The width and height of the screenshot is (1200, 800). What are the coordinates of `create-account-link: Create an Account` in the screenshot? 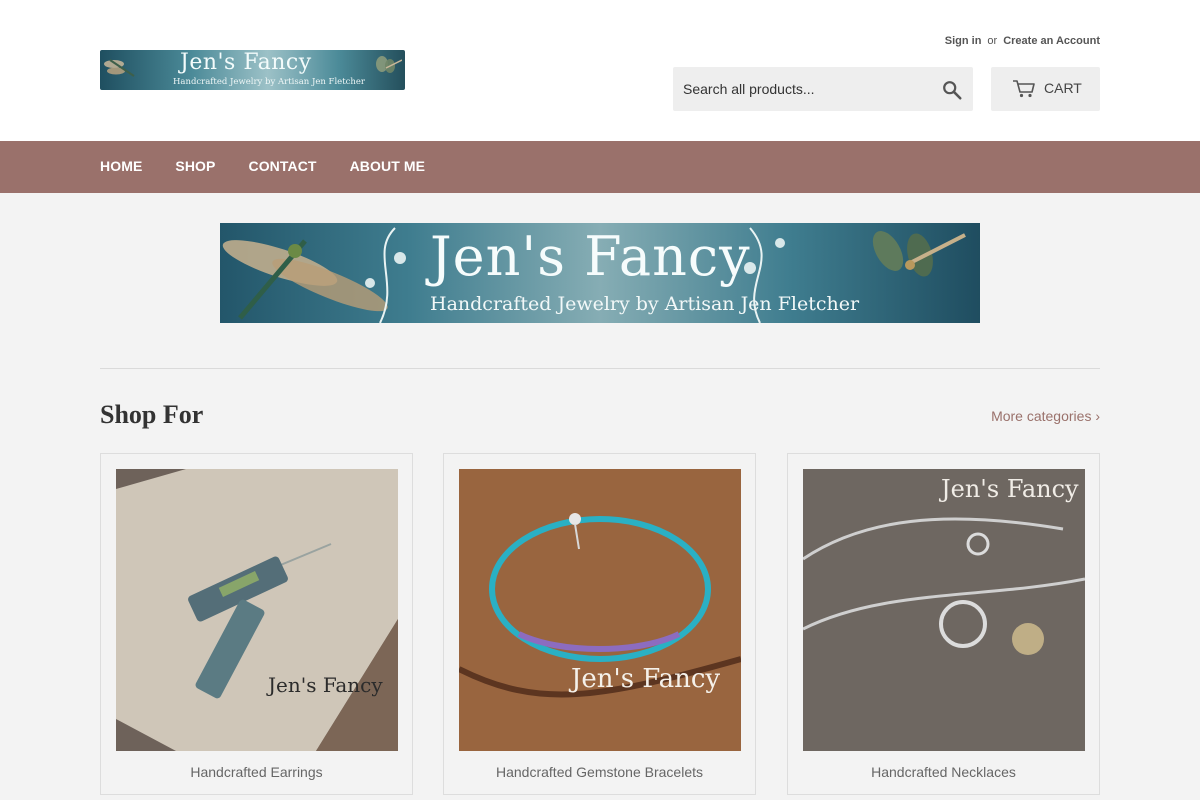 It's located at (1051, 41).